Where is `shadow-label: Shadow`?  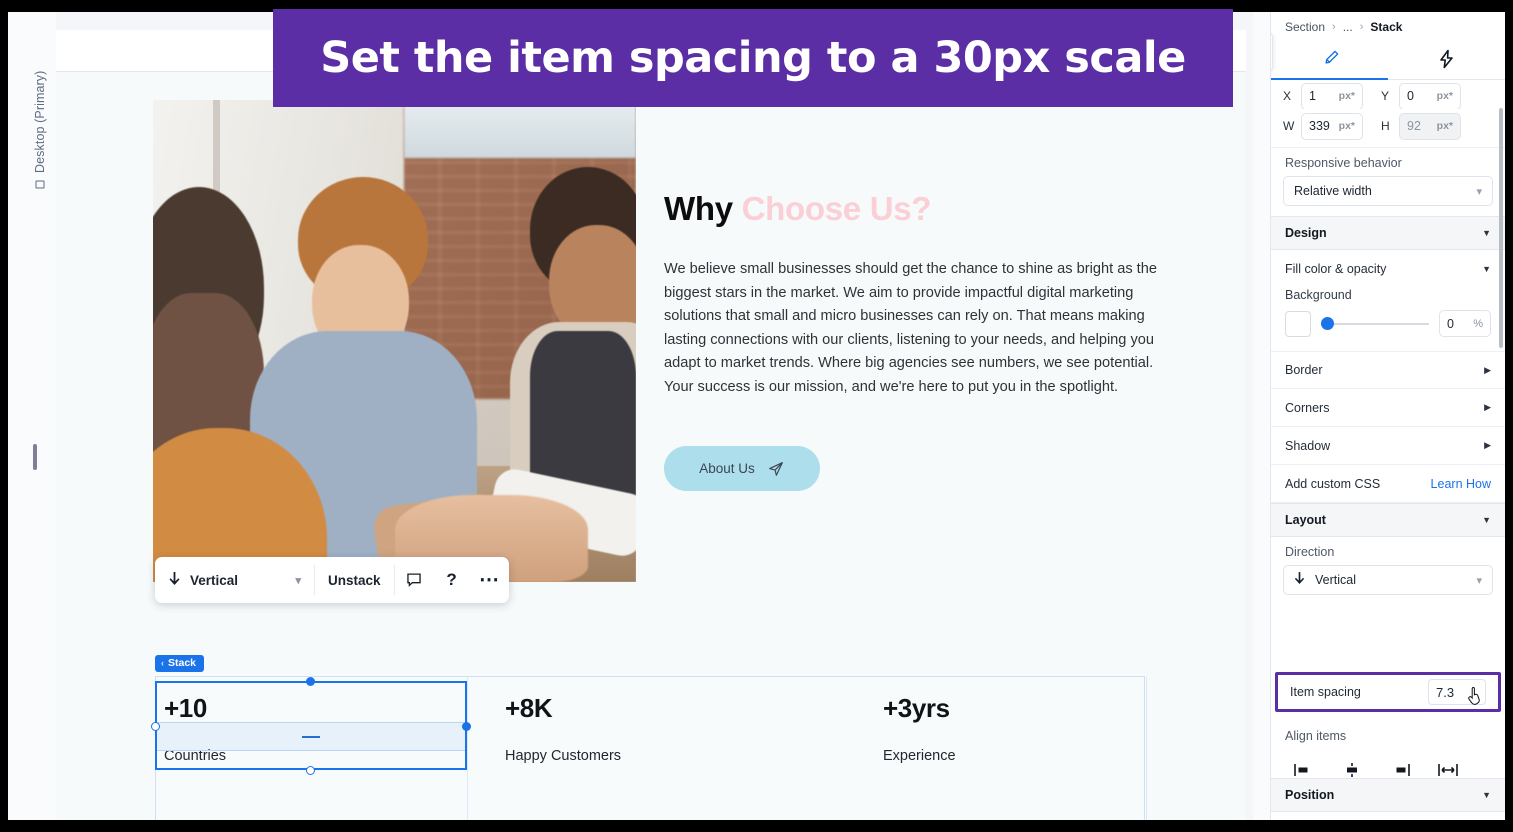 shadow-label: Shadow is located at coordinates (1308, 445).